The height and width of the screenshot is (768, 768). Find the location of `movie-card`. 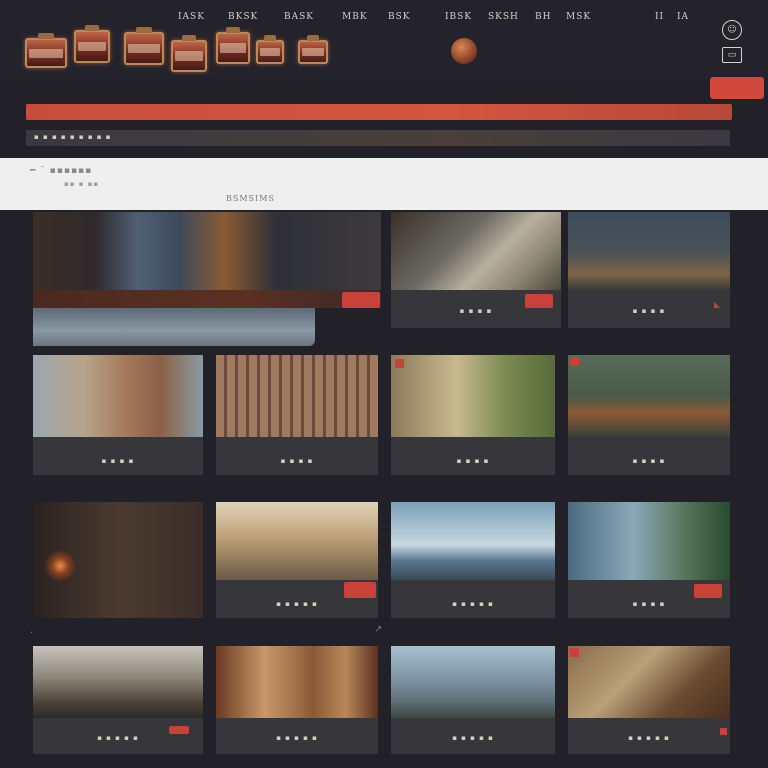

movie-card is located at coordinates (118, 560).